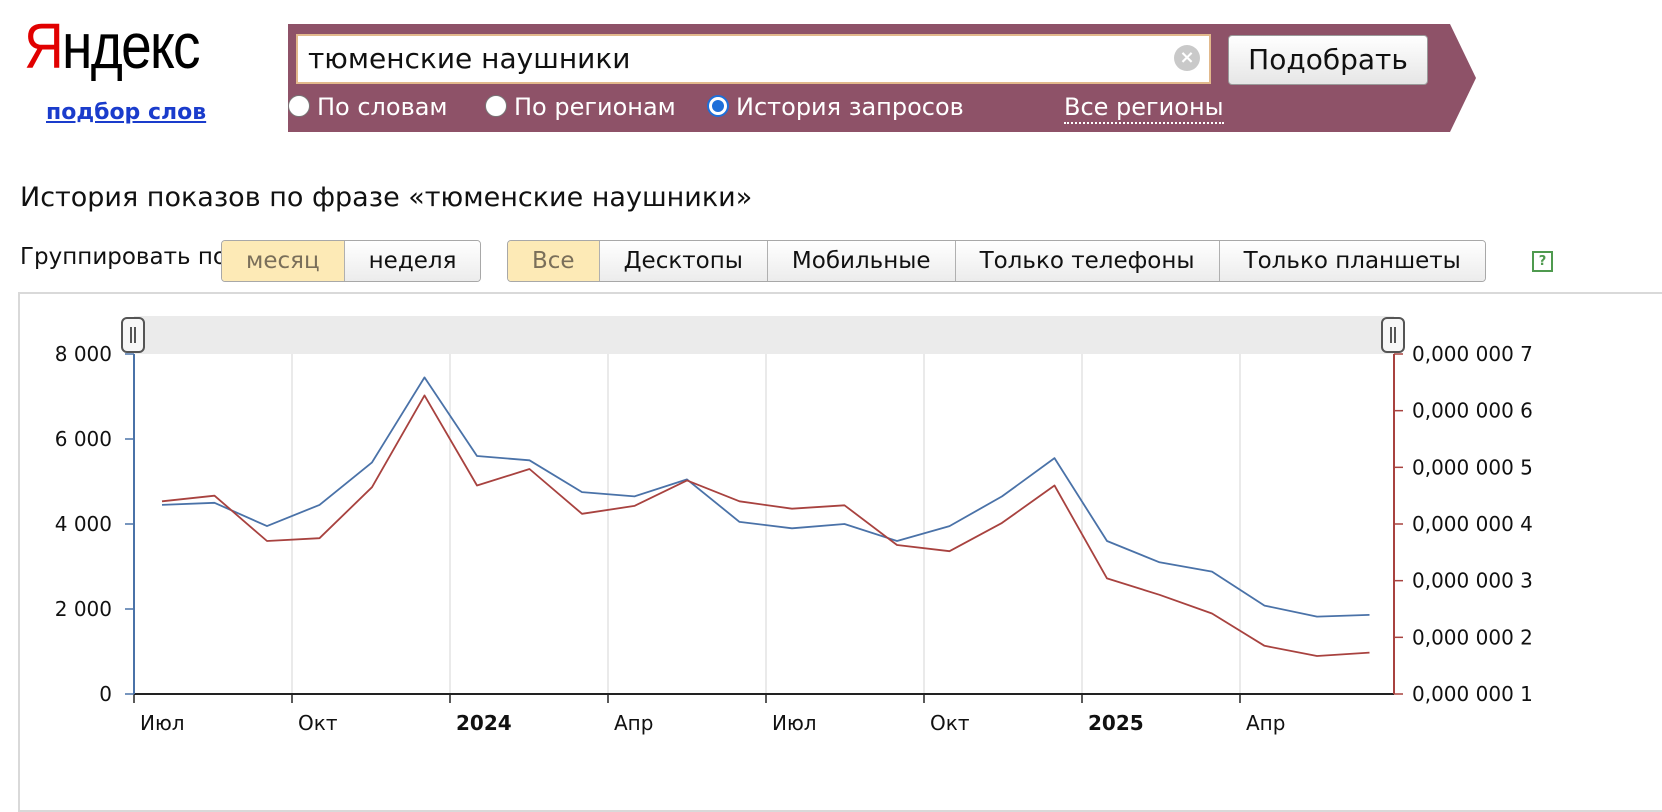 Image resolution: width=1662 pixels, height=812 pixels. Describe the element at coordinates (1144, 108) in the screenshot. I see `regions-link: Все регионы` at that location.